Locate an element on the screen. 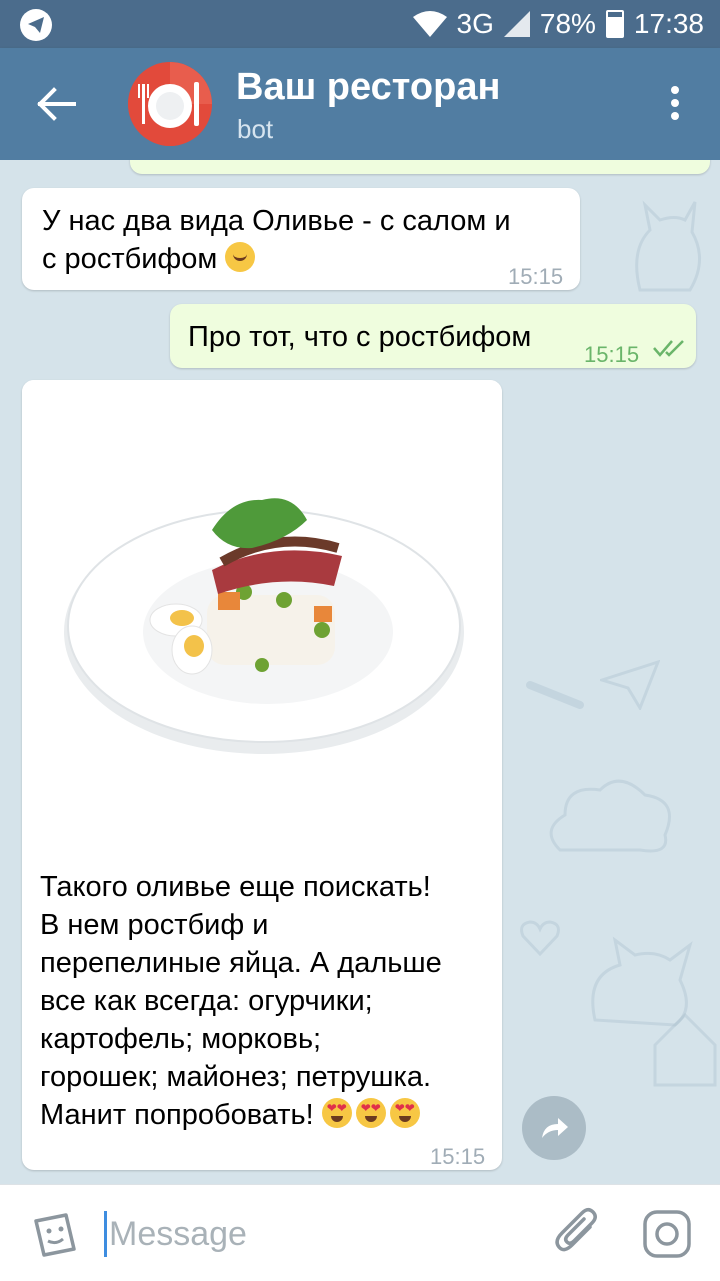  double-check-icon is located at coordinates (668, 348).